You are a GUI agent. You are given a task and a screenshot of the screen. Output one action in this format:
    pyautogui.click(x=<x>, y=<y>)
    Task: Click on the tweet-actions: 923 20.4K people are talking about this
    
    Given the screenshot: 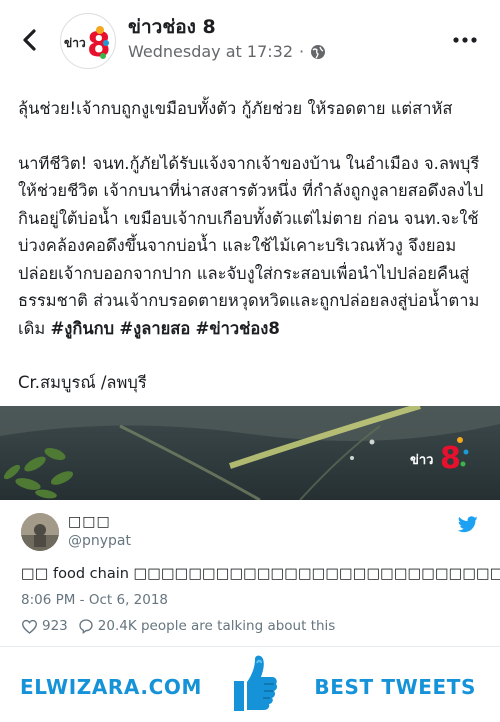 What is the action you would take?
    pyautogui.click(x=178, y=626)
    